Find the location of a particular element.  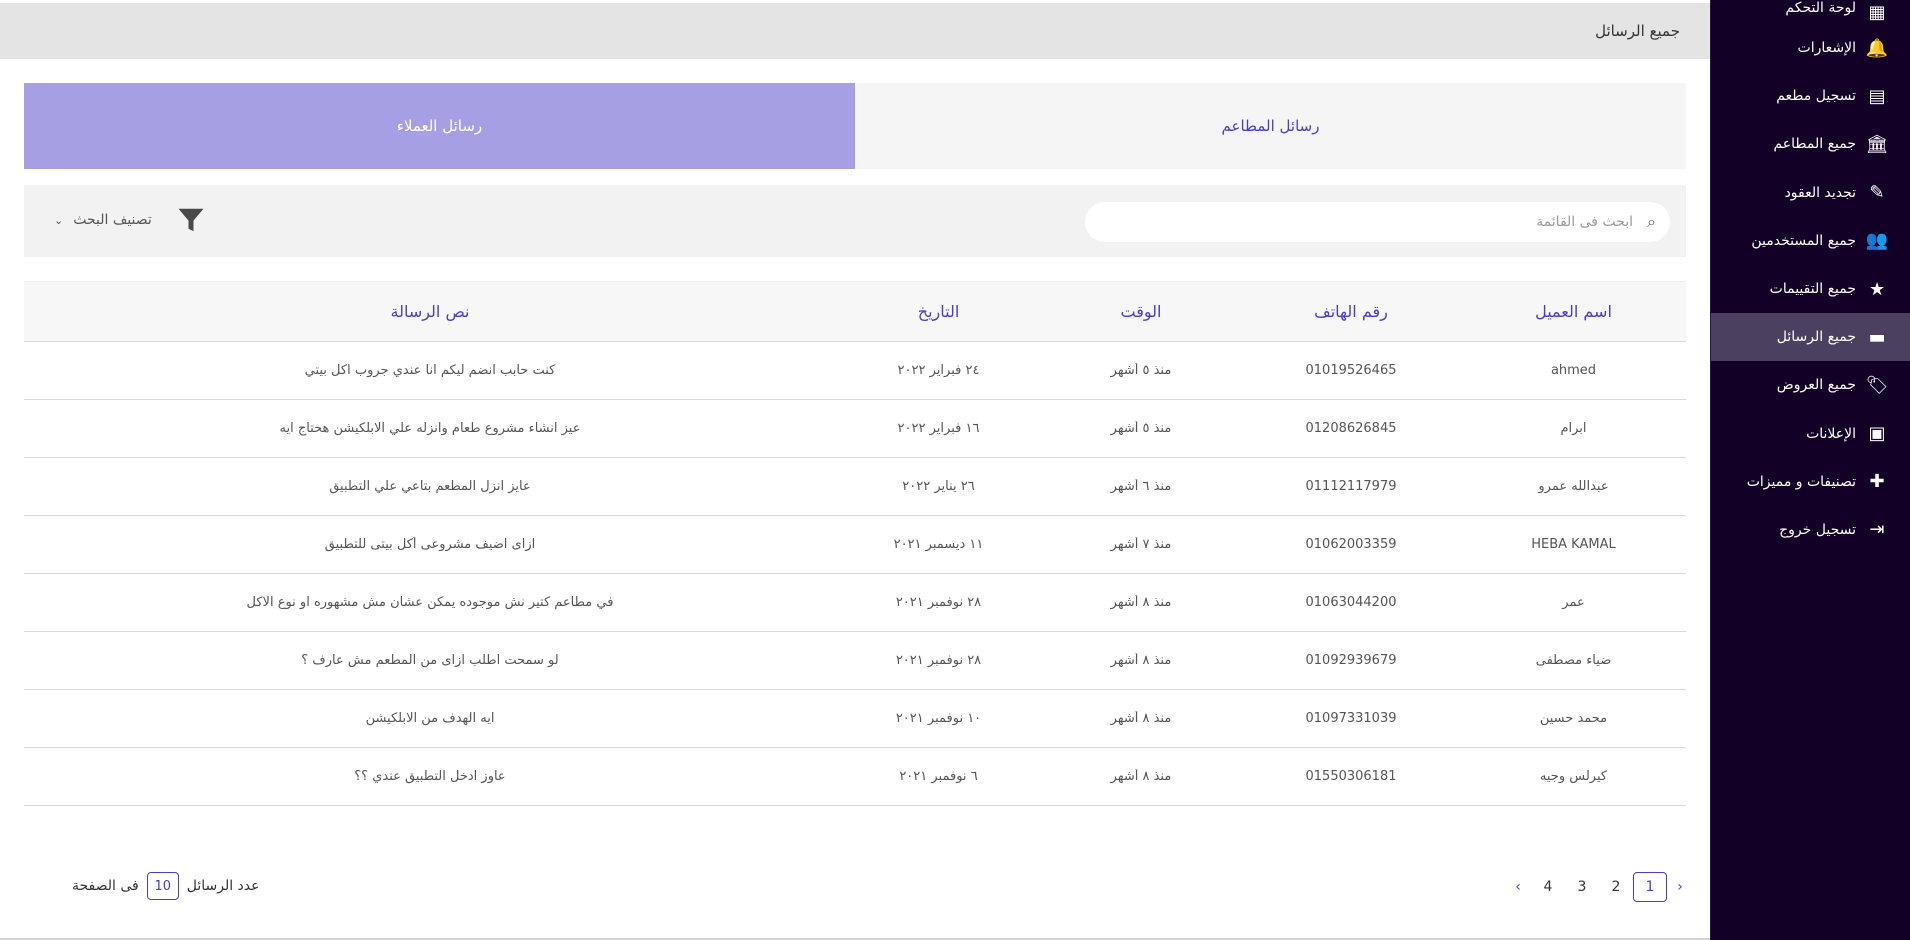

cell-name: عبدالله عمرو is located at coordinates (1573, 486).